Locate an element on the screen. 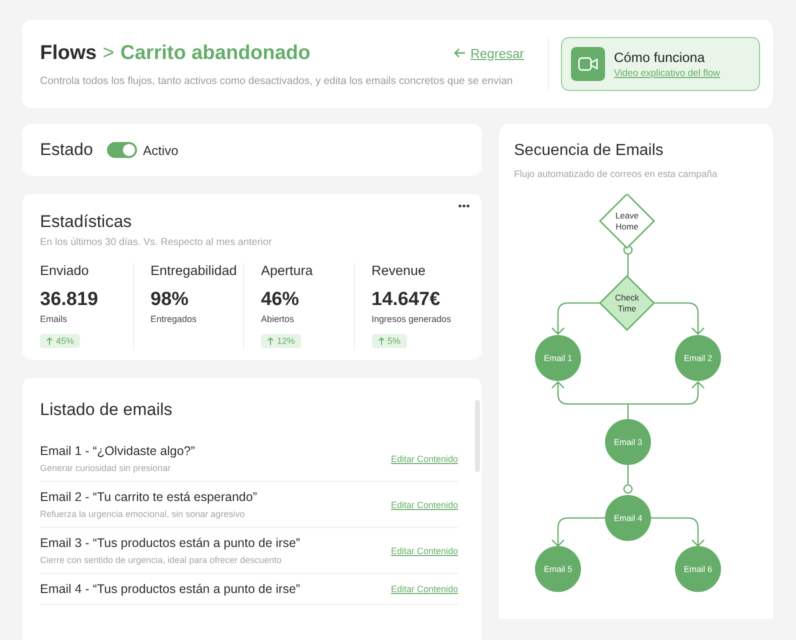 The width and height of the screenshot is (796, 640). email-description: Cierre con sentido de urgencia, ideal para ofrecer descuento is located at coordinates (161, 560).